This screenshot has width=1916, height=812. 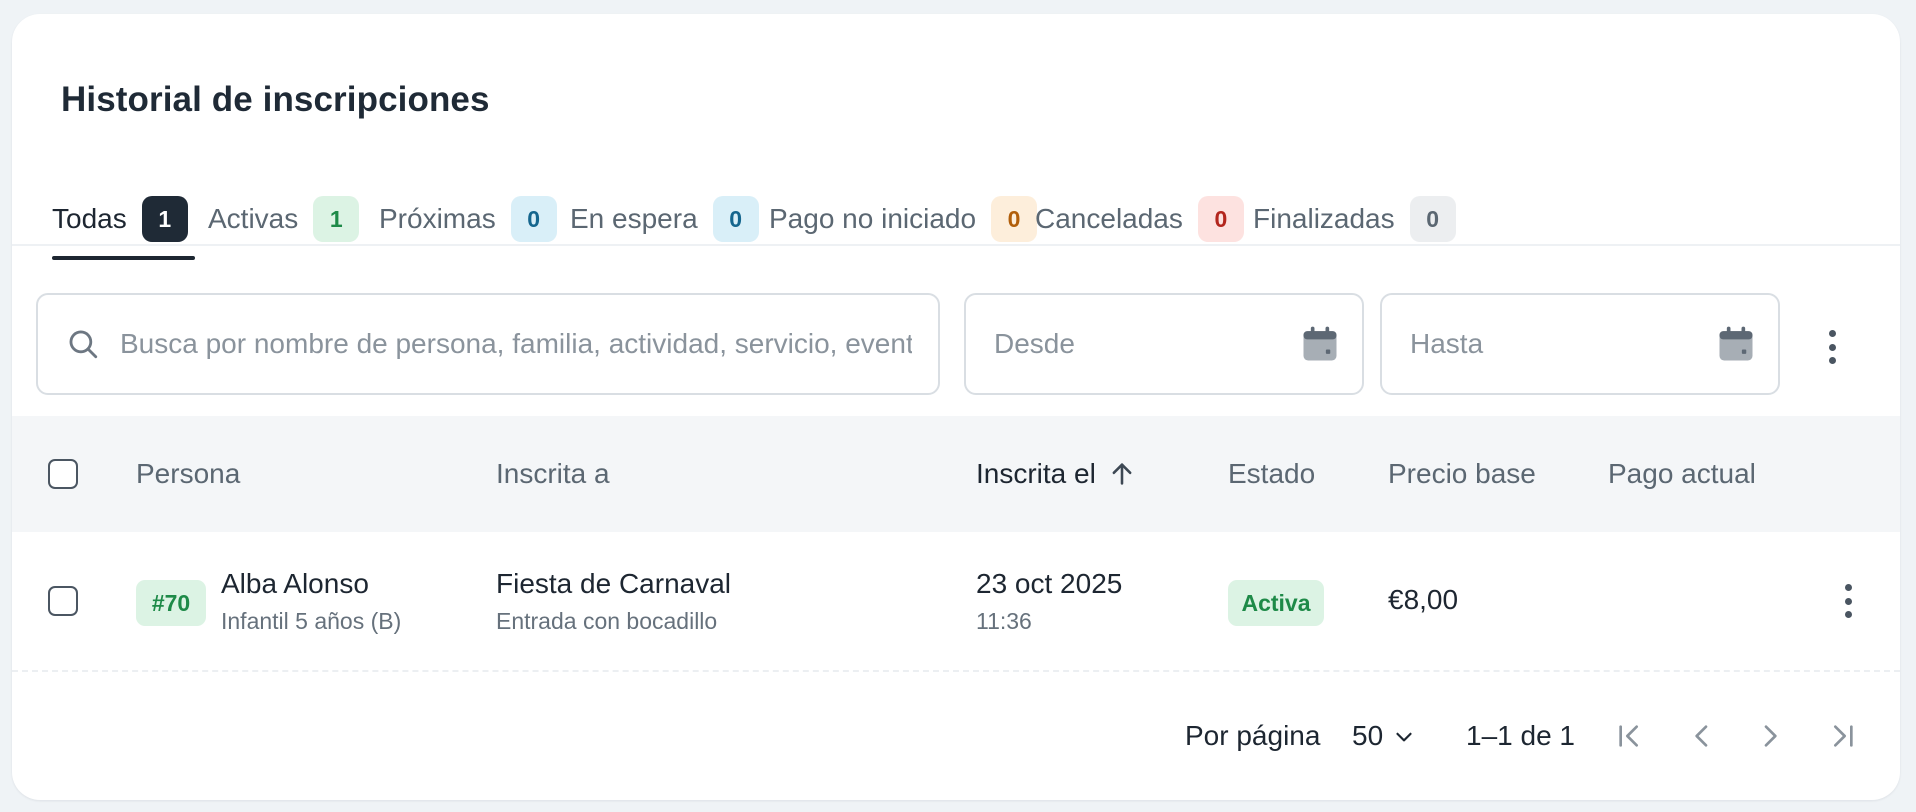 What do you see at coordinates (83, 344) in the screenshot?
I see `search-icon` at bounding box center [83, 344].